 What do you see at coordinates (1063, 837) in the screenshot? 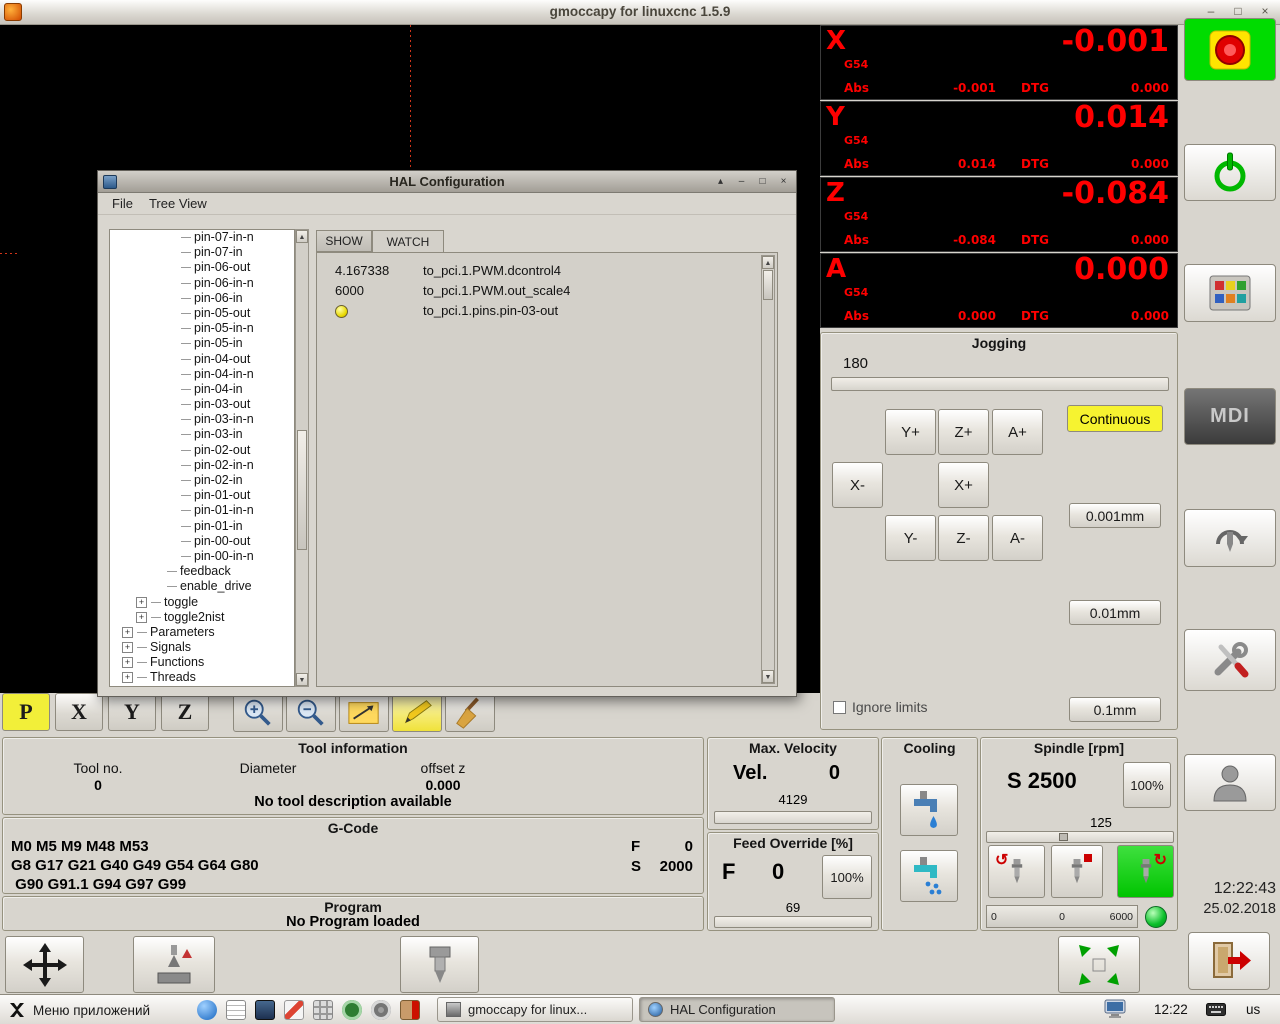
I see `spindle-slider-handle` at bounding box center [1063, 837].